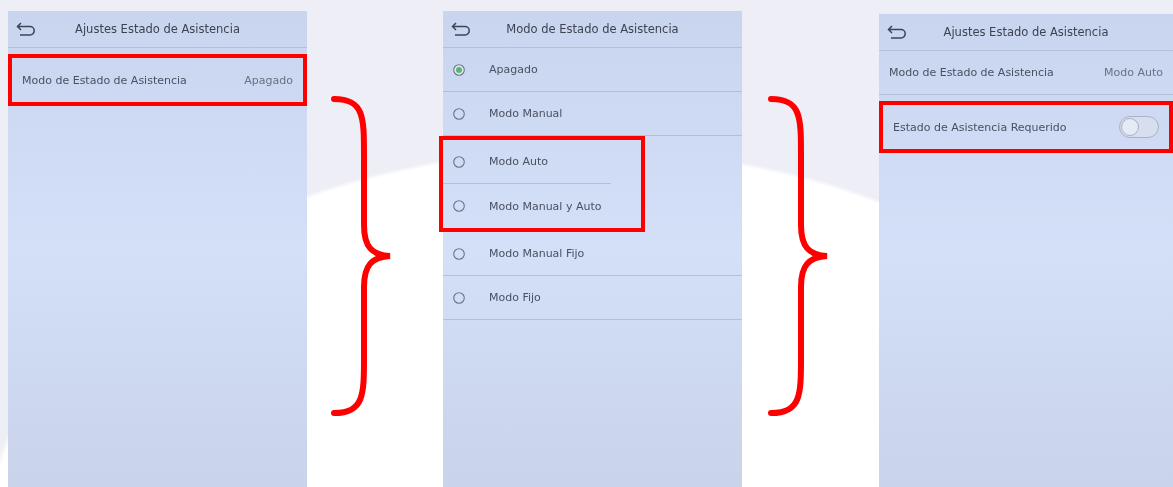 Image resolution: width=1173 pixels, height=487 pixels. What do you see at coordinates (592, 29) in the screenshot?
I see `screen-title: Modo de Estado de Asistencia` at bounding box center [592, 29].